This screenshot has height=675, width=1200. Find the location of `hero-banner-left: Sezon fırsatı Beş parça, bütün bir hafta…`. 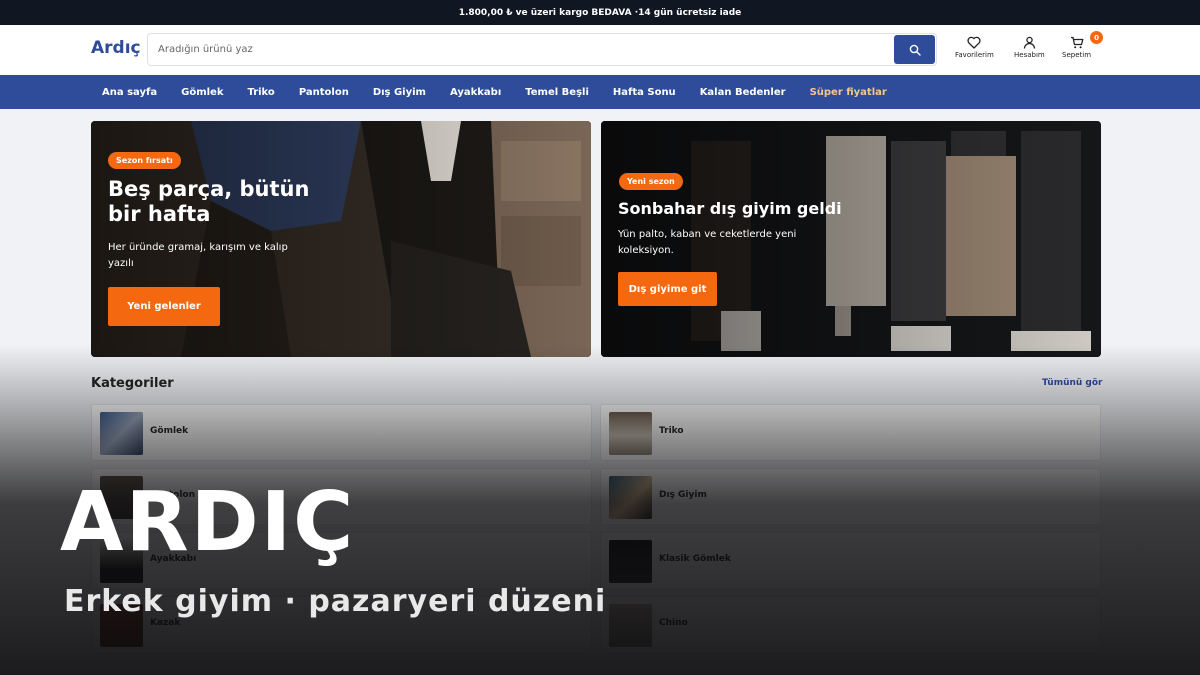

hero-banner-left: Sezon fırsatı Beş parça, bütün bir hafta… is located at coordinates (341, 239).